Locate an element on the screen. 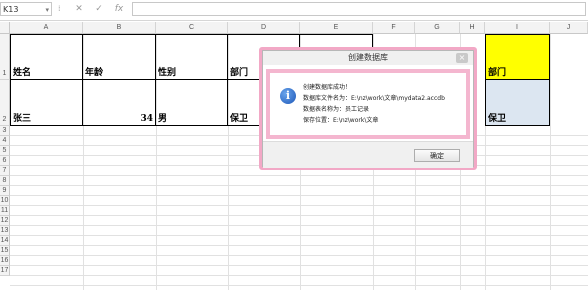 This screenshot has height=290, width=588. row-header-11: 11 is located at coordinates (5, 211).